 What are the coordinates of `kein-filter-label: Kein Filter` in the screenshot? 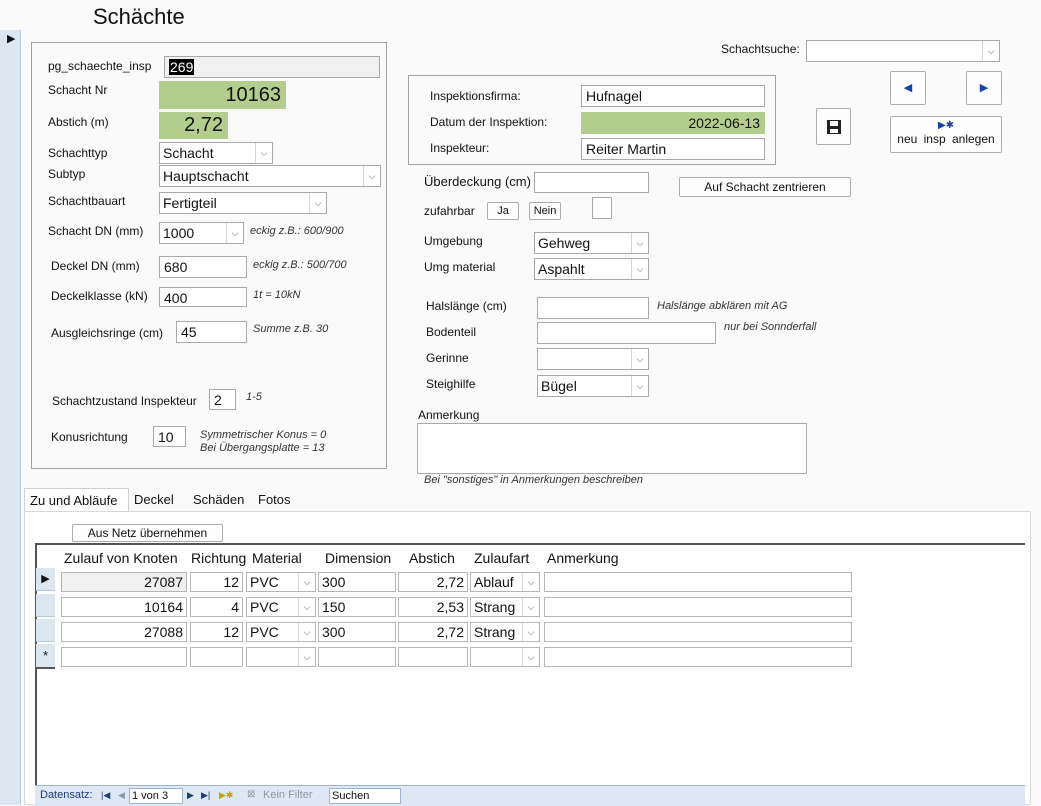 It's located at (288, 795).